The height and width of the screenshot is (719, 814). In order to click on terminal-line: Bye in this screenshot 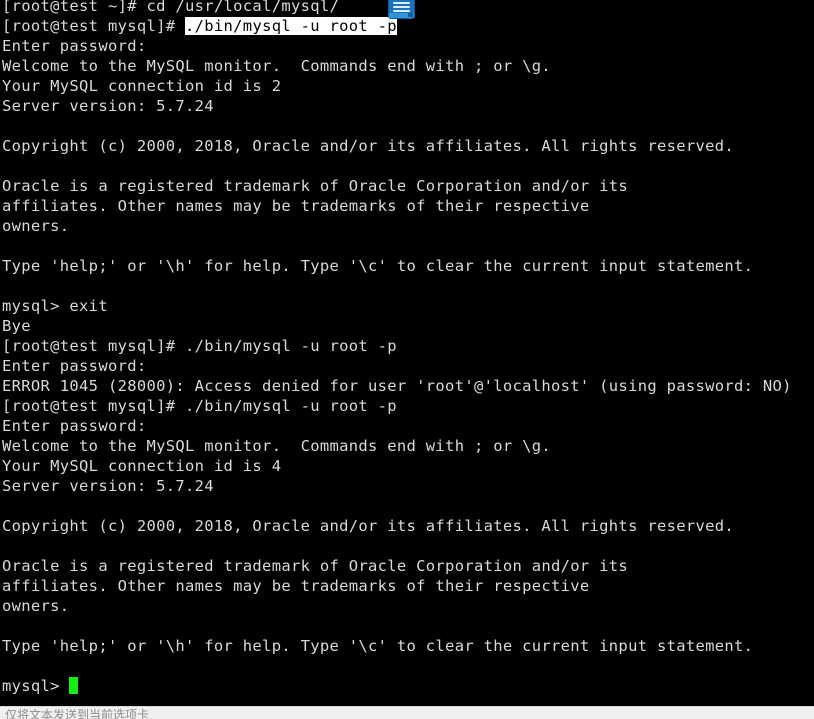, I will do `click(16, 326)`.